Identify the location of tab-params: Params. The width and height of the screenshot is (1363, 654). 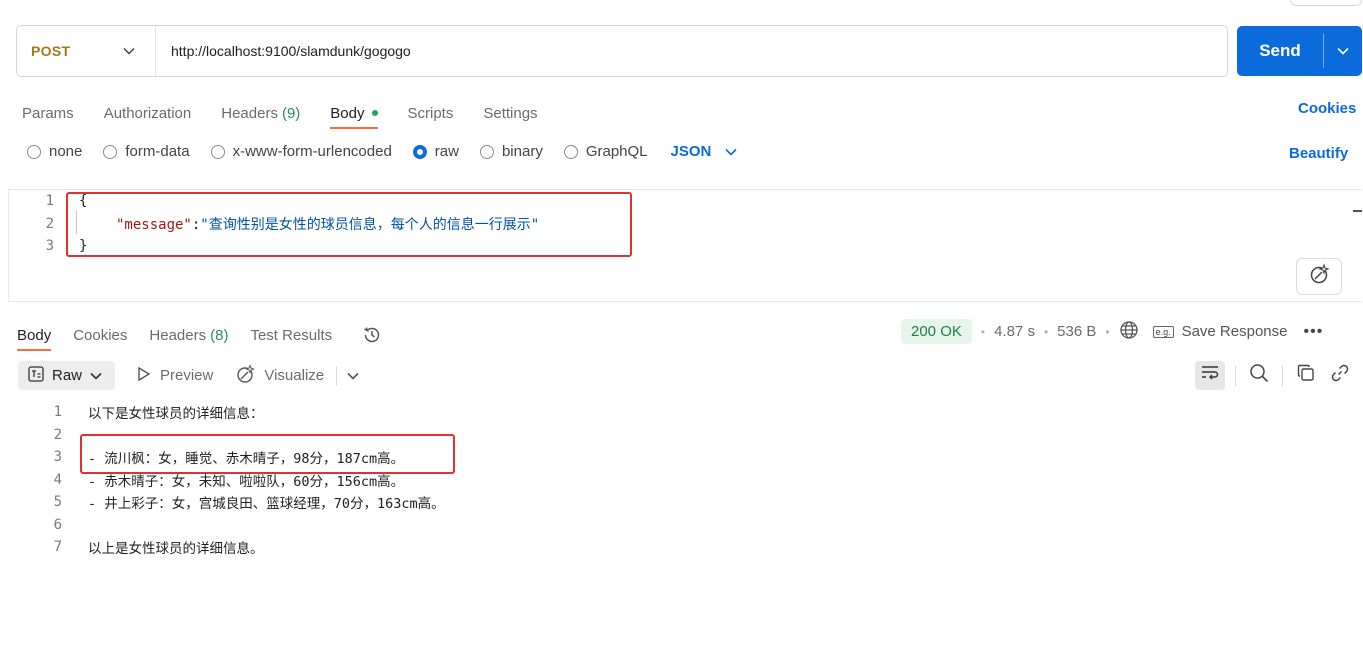
(48, 113).